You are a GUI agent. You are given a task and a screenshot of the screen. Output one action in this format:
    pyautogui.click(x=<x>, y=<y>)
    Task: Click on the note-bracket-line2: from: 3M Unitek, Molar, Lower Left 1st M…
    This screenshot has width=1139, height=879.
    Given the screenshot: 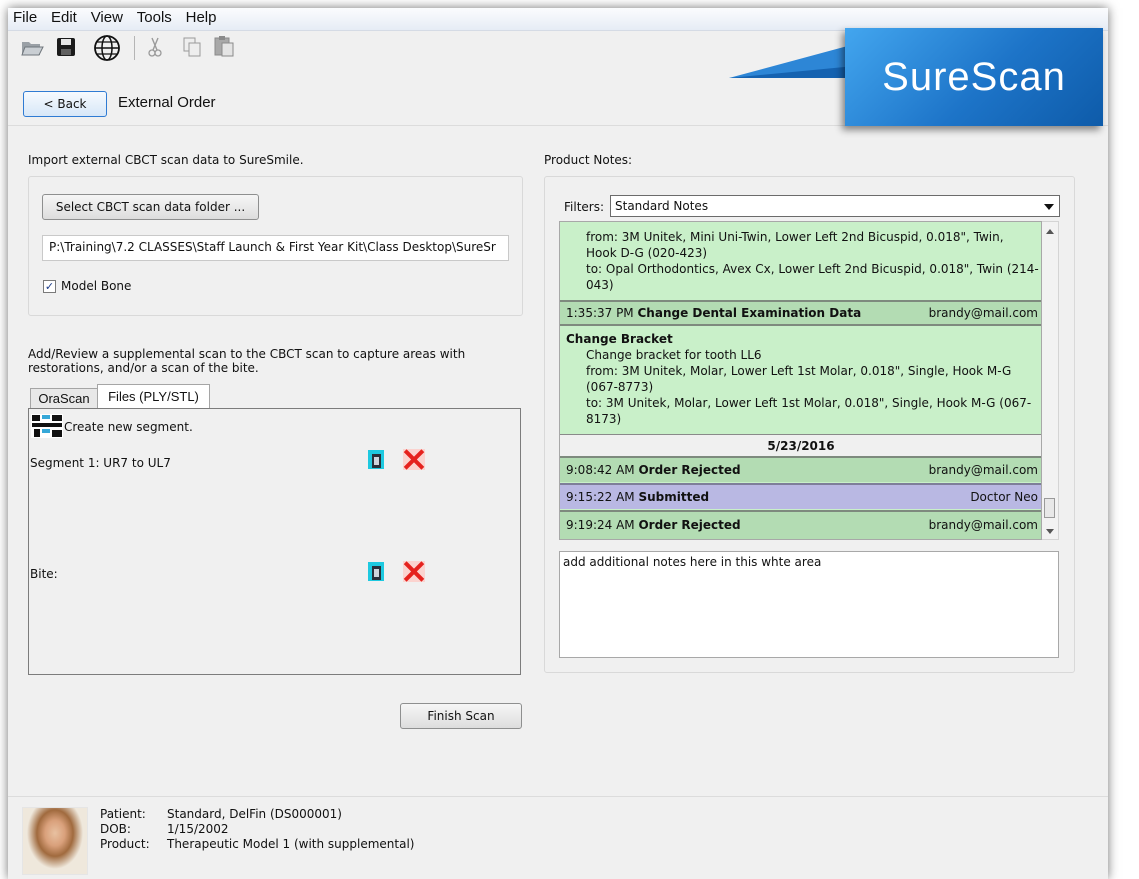 What is the action you would take?
    pyautogui.click(x=799, y=371)
    